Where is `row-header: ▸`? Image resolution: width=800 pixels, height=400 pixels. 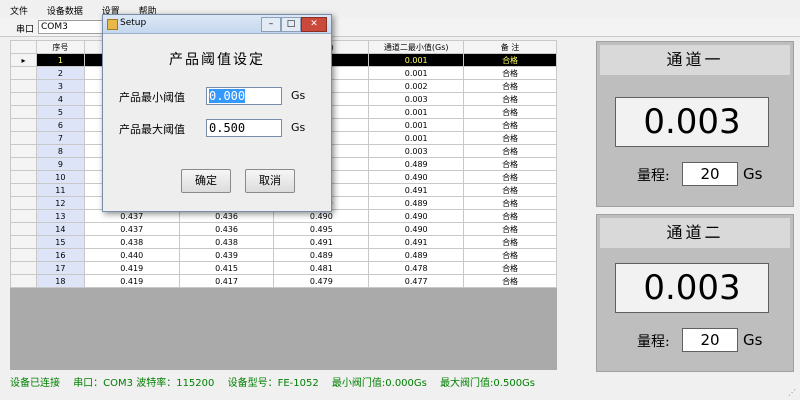
row-header: ▸ is located at coordinates (23, 60).